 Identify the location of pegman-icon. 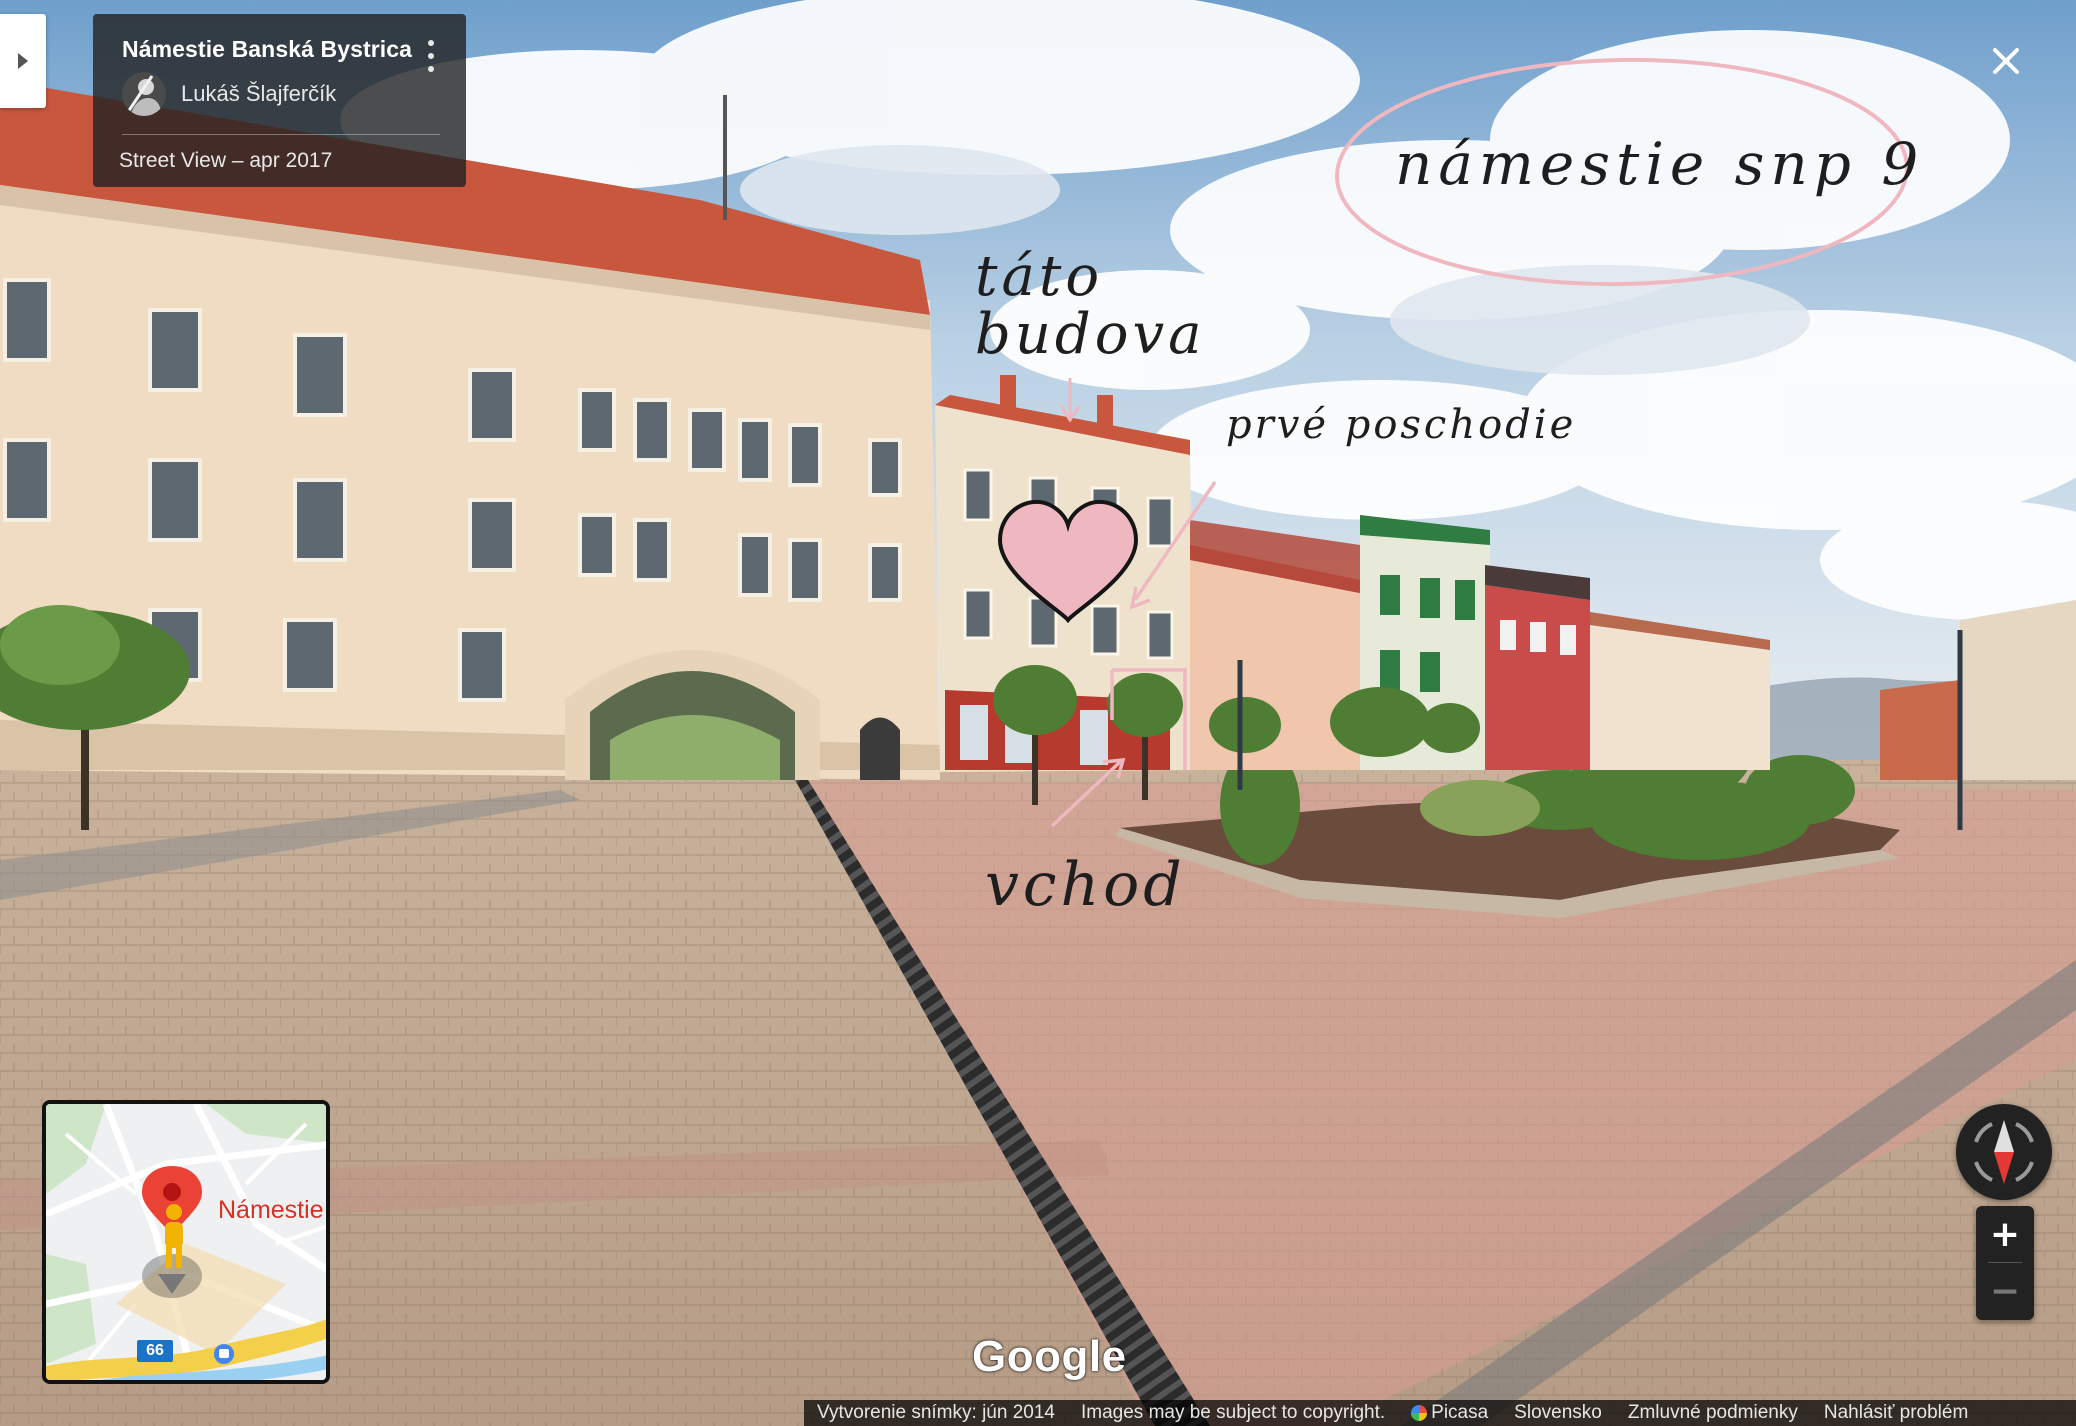
(174, 1236).